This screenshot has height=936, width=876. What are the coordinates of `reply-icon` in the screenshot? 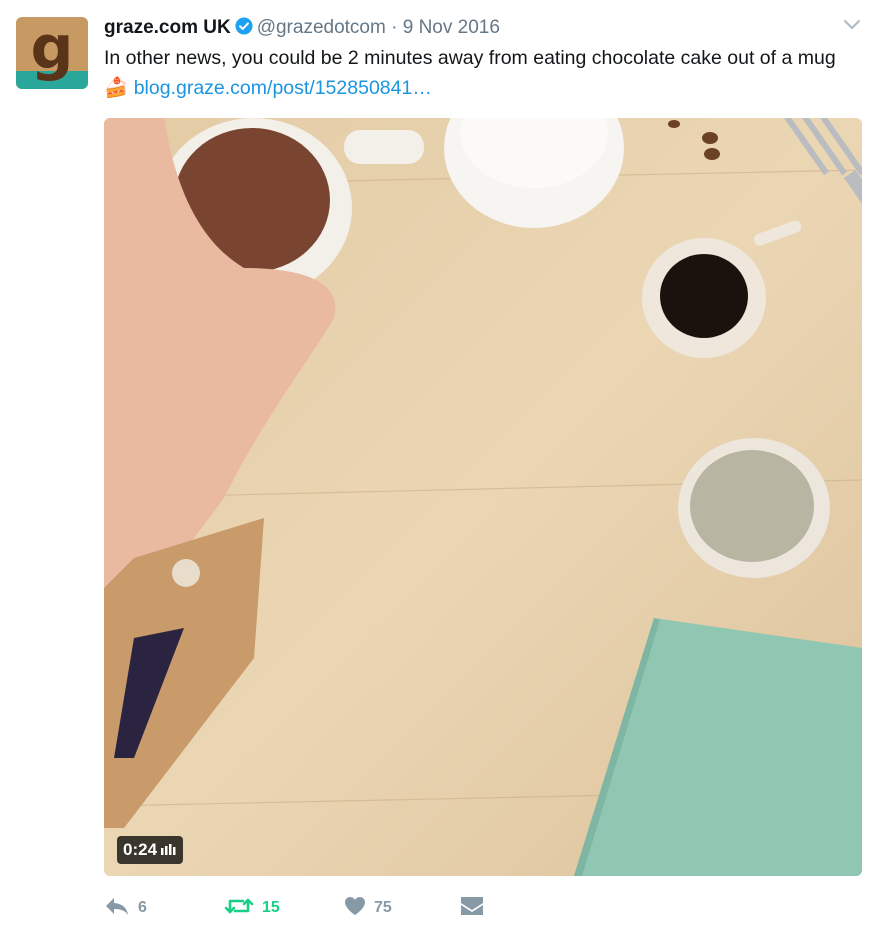 It's located at (117, 908).